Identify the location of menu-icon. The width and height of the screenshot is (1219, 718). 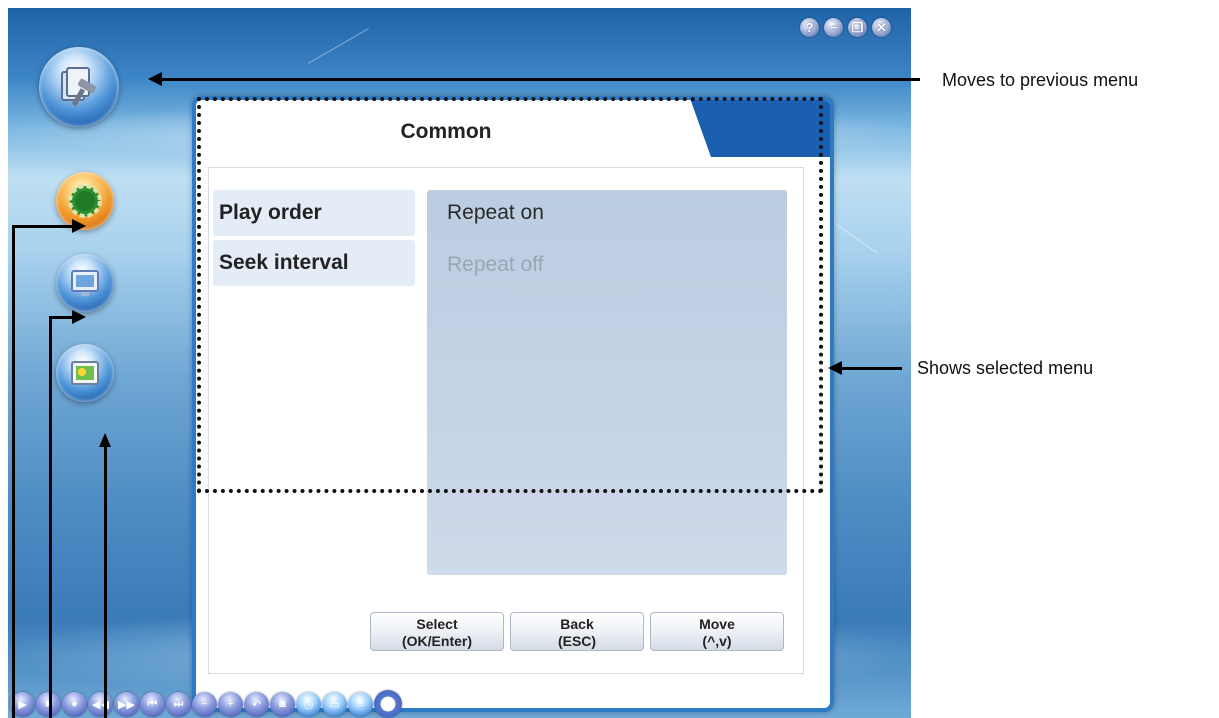
(388, 704).